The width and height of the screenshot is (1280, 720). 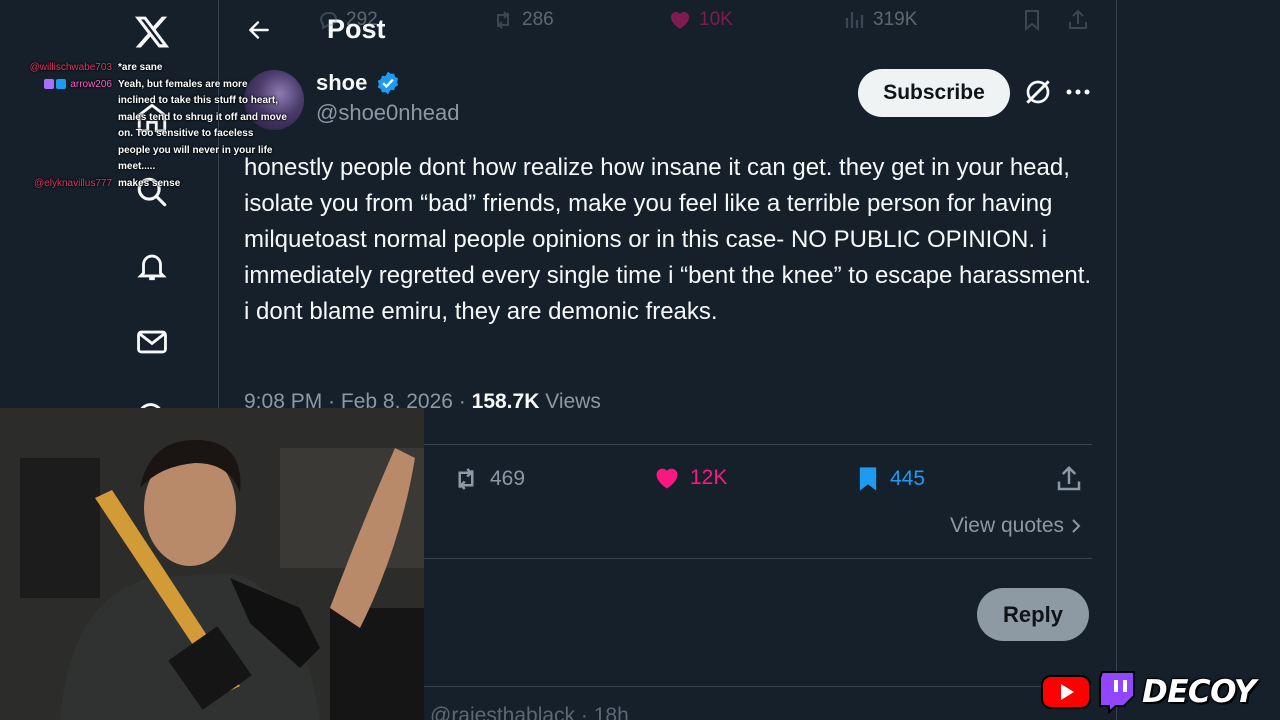 What do you see at coordinates (387, 113) in the screenshot?
I see `author-handle: @shoe0nhead` at bounding box center [387, 113].